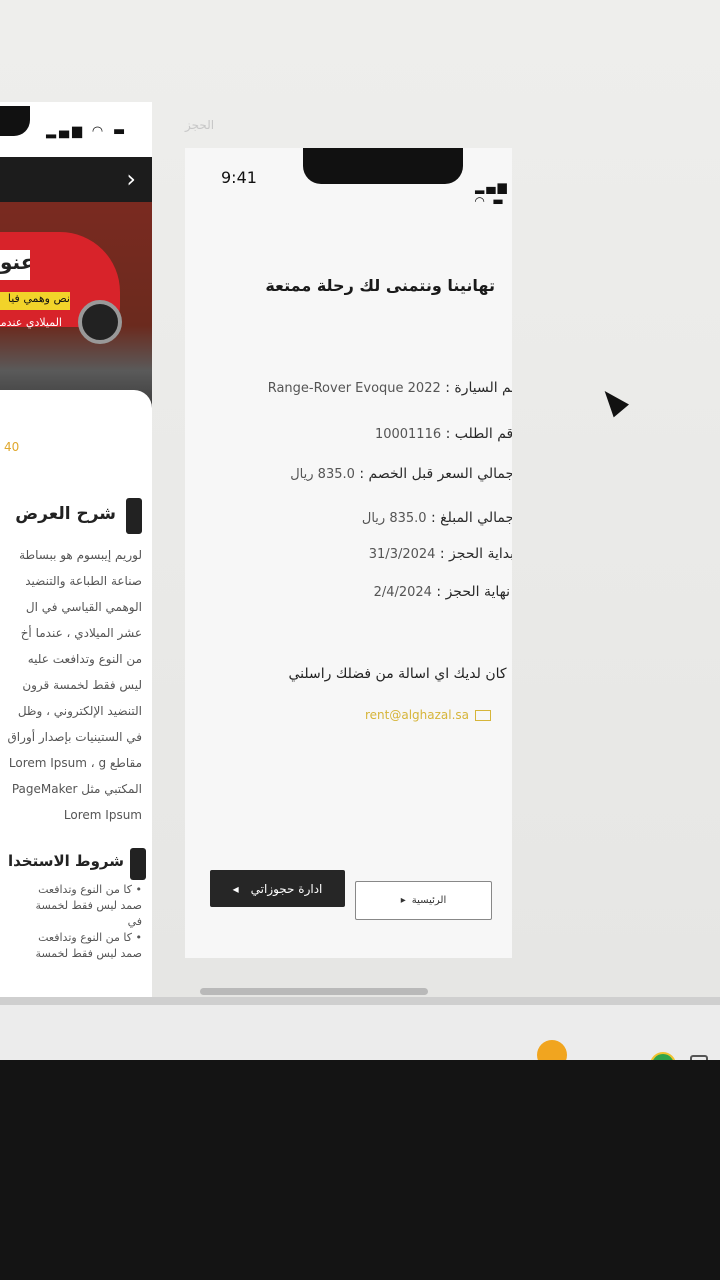 This screenshot has height=1280, width=720. Describe the element at coordinates (131, 179) in the screenshot. I see `chevron-right-icon: ›` at that location.